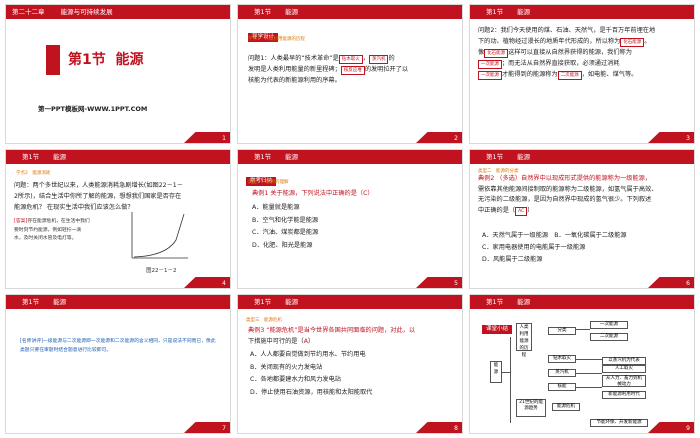 The height and width of the screenshot is (438, 700). What do you see at coordinates (161, 271) in the screenshot?
I see `figure-caption: 图22－1－2` at bounding box center [161, 271].